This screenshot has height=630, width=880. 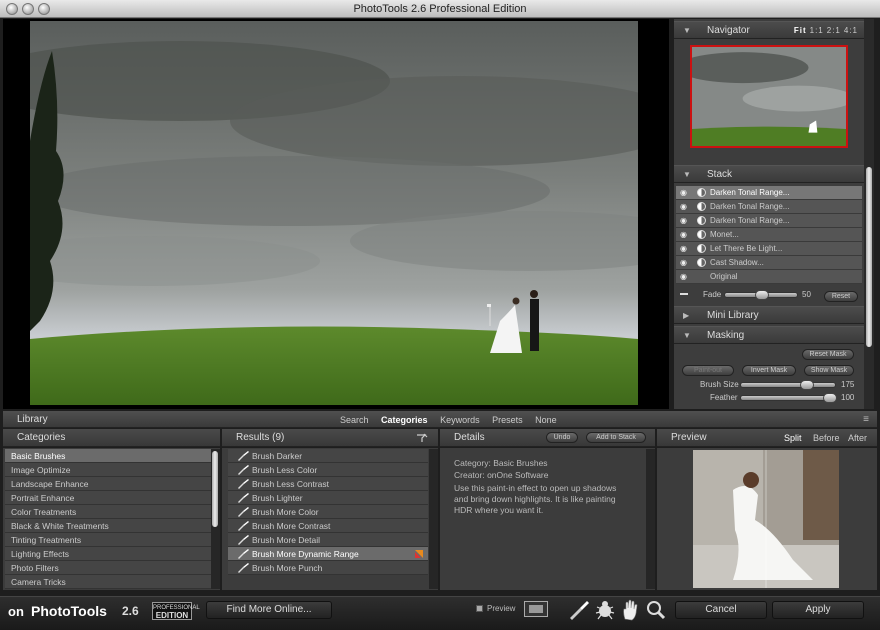 I want to click on fade-slider-knob, so click(x=762, y=295).